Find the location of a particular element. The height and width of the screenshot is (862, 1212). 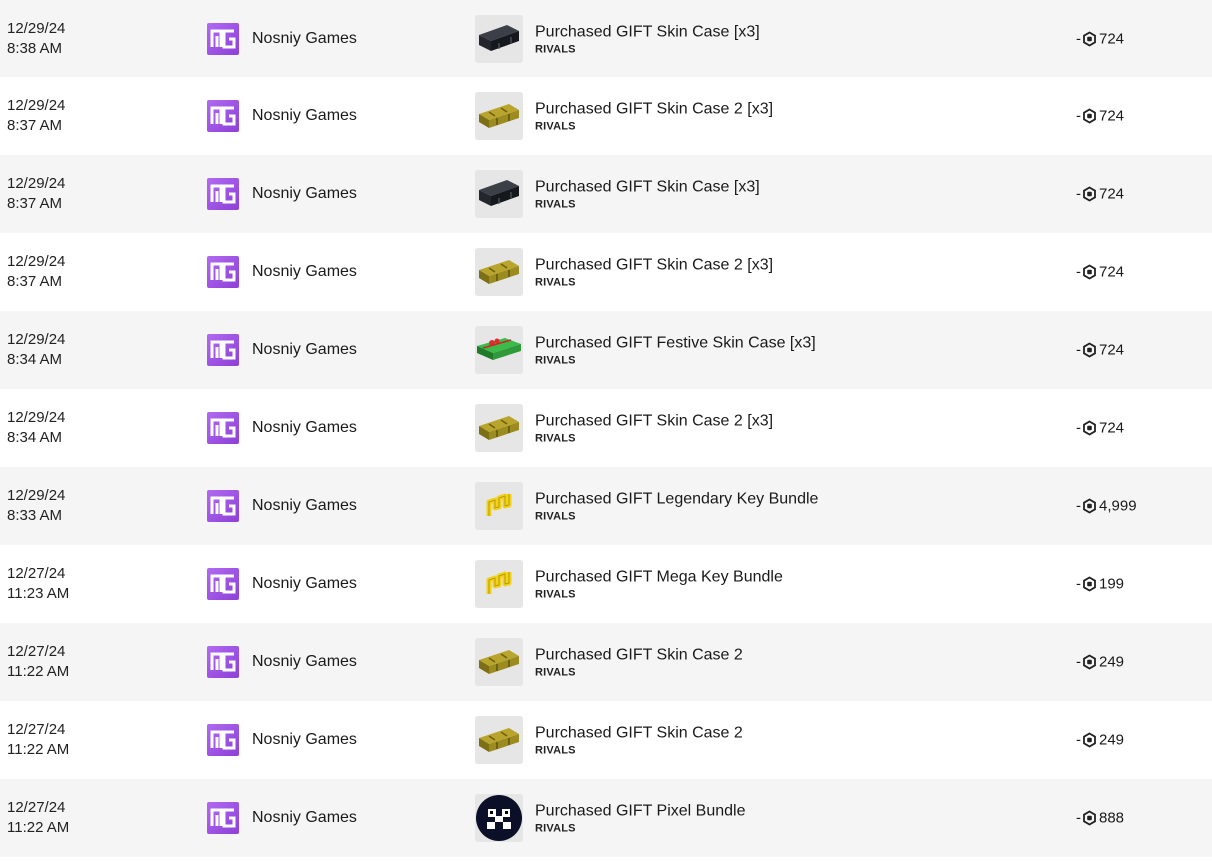

item-description: Purchased GIFT Mega Key Bundle is located at coordinates (659, 578).